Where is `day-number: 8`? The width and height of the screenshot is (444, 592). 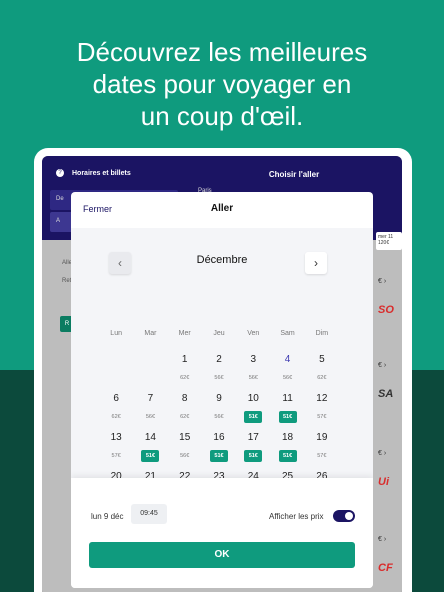
day-number: 8 is located at coordinates (184, 398).